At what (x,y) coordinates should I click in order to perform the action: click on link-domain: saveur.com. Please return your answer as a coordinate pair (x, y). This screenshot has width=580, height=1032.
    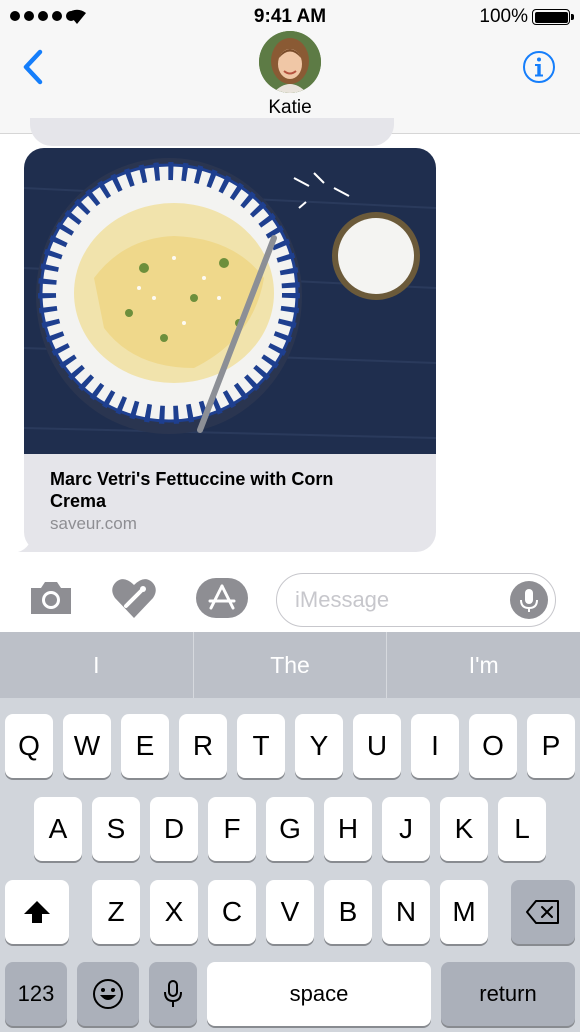
    Looking at the image, I should click on (93, 523).